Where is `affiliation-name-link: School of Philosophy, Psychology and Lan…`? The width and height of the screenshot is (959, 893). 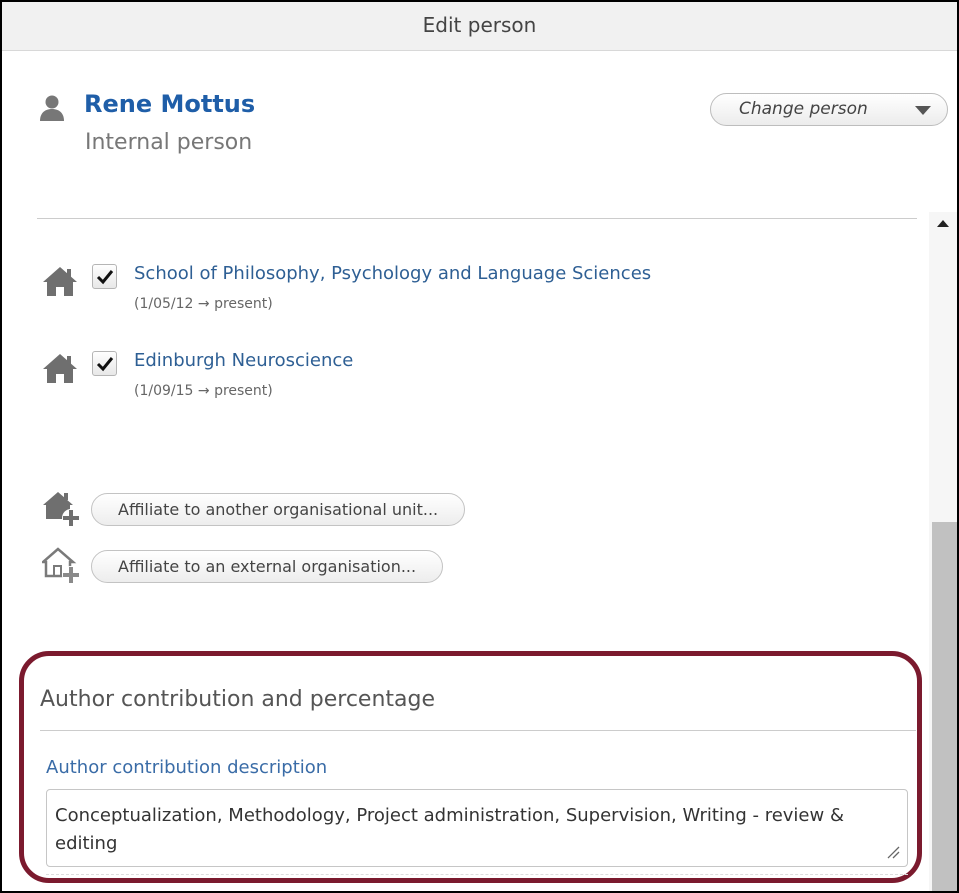 affiliation-name-link: School of Philosophy, Psychology and Lan… is located at coordinates (392, 273).